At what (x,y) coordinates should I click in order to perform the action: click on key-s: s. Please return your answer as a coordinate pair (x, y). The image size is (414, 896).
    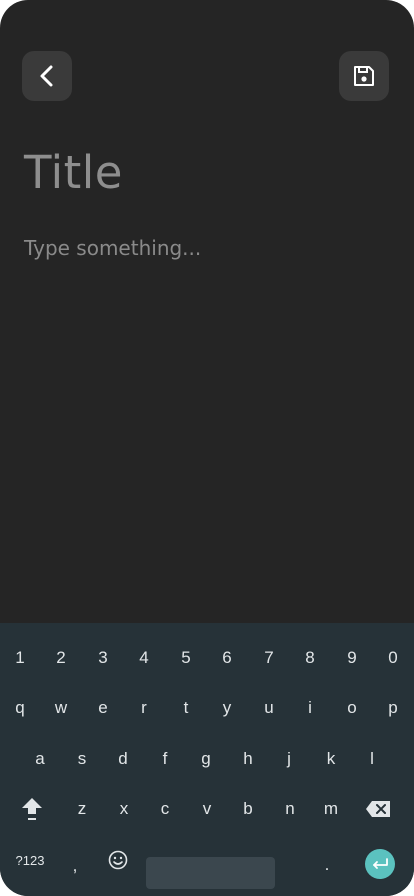
    Looking at the image, I should click on (82, 759).